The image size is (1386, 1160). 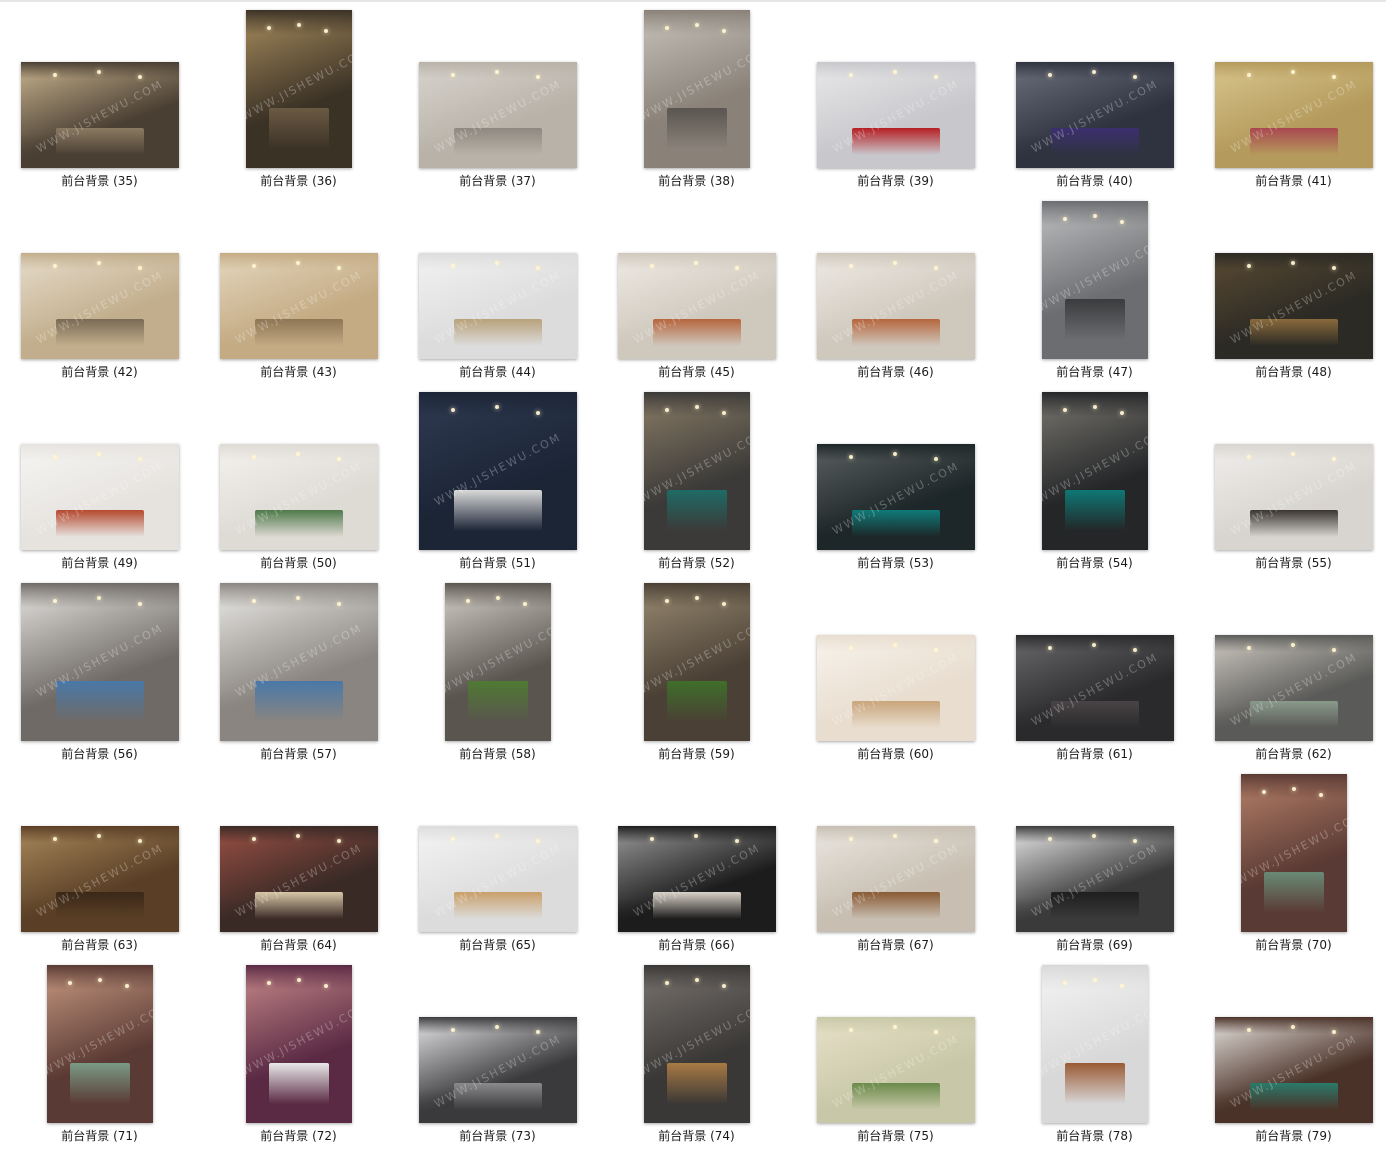 I want to click on file-item: WWW.JISHEWU.COM 前台背景 (48), so click(x=1290, y=286).